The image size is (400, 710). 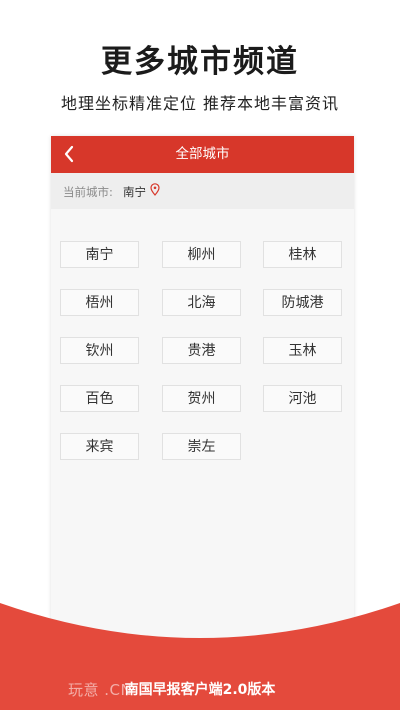 I want to click on promo-title: 更多城市频道, so click(x=200, y=62).